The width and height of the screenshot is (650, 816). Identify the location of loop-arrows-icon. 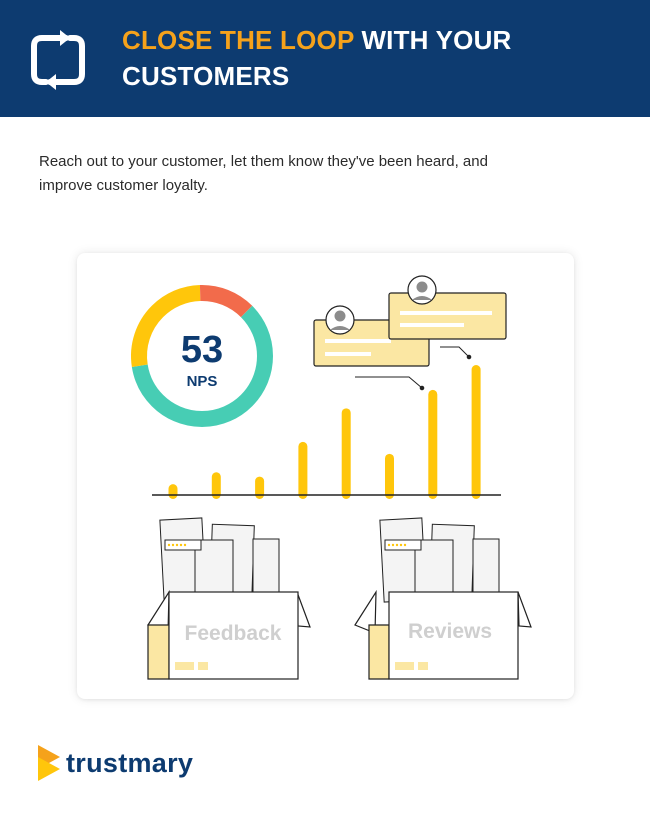
(58, 60).